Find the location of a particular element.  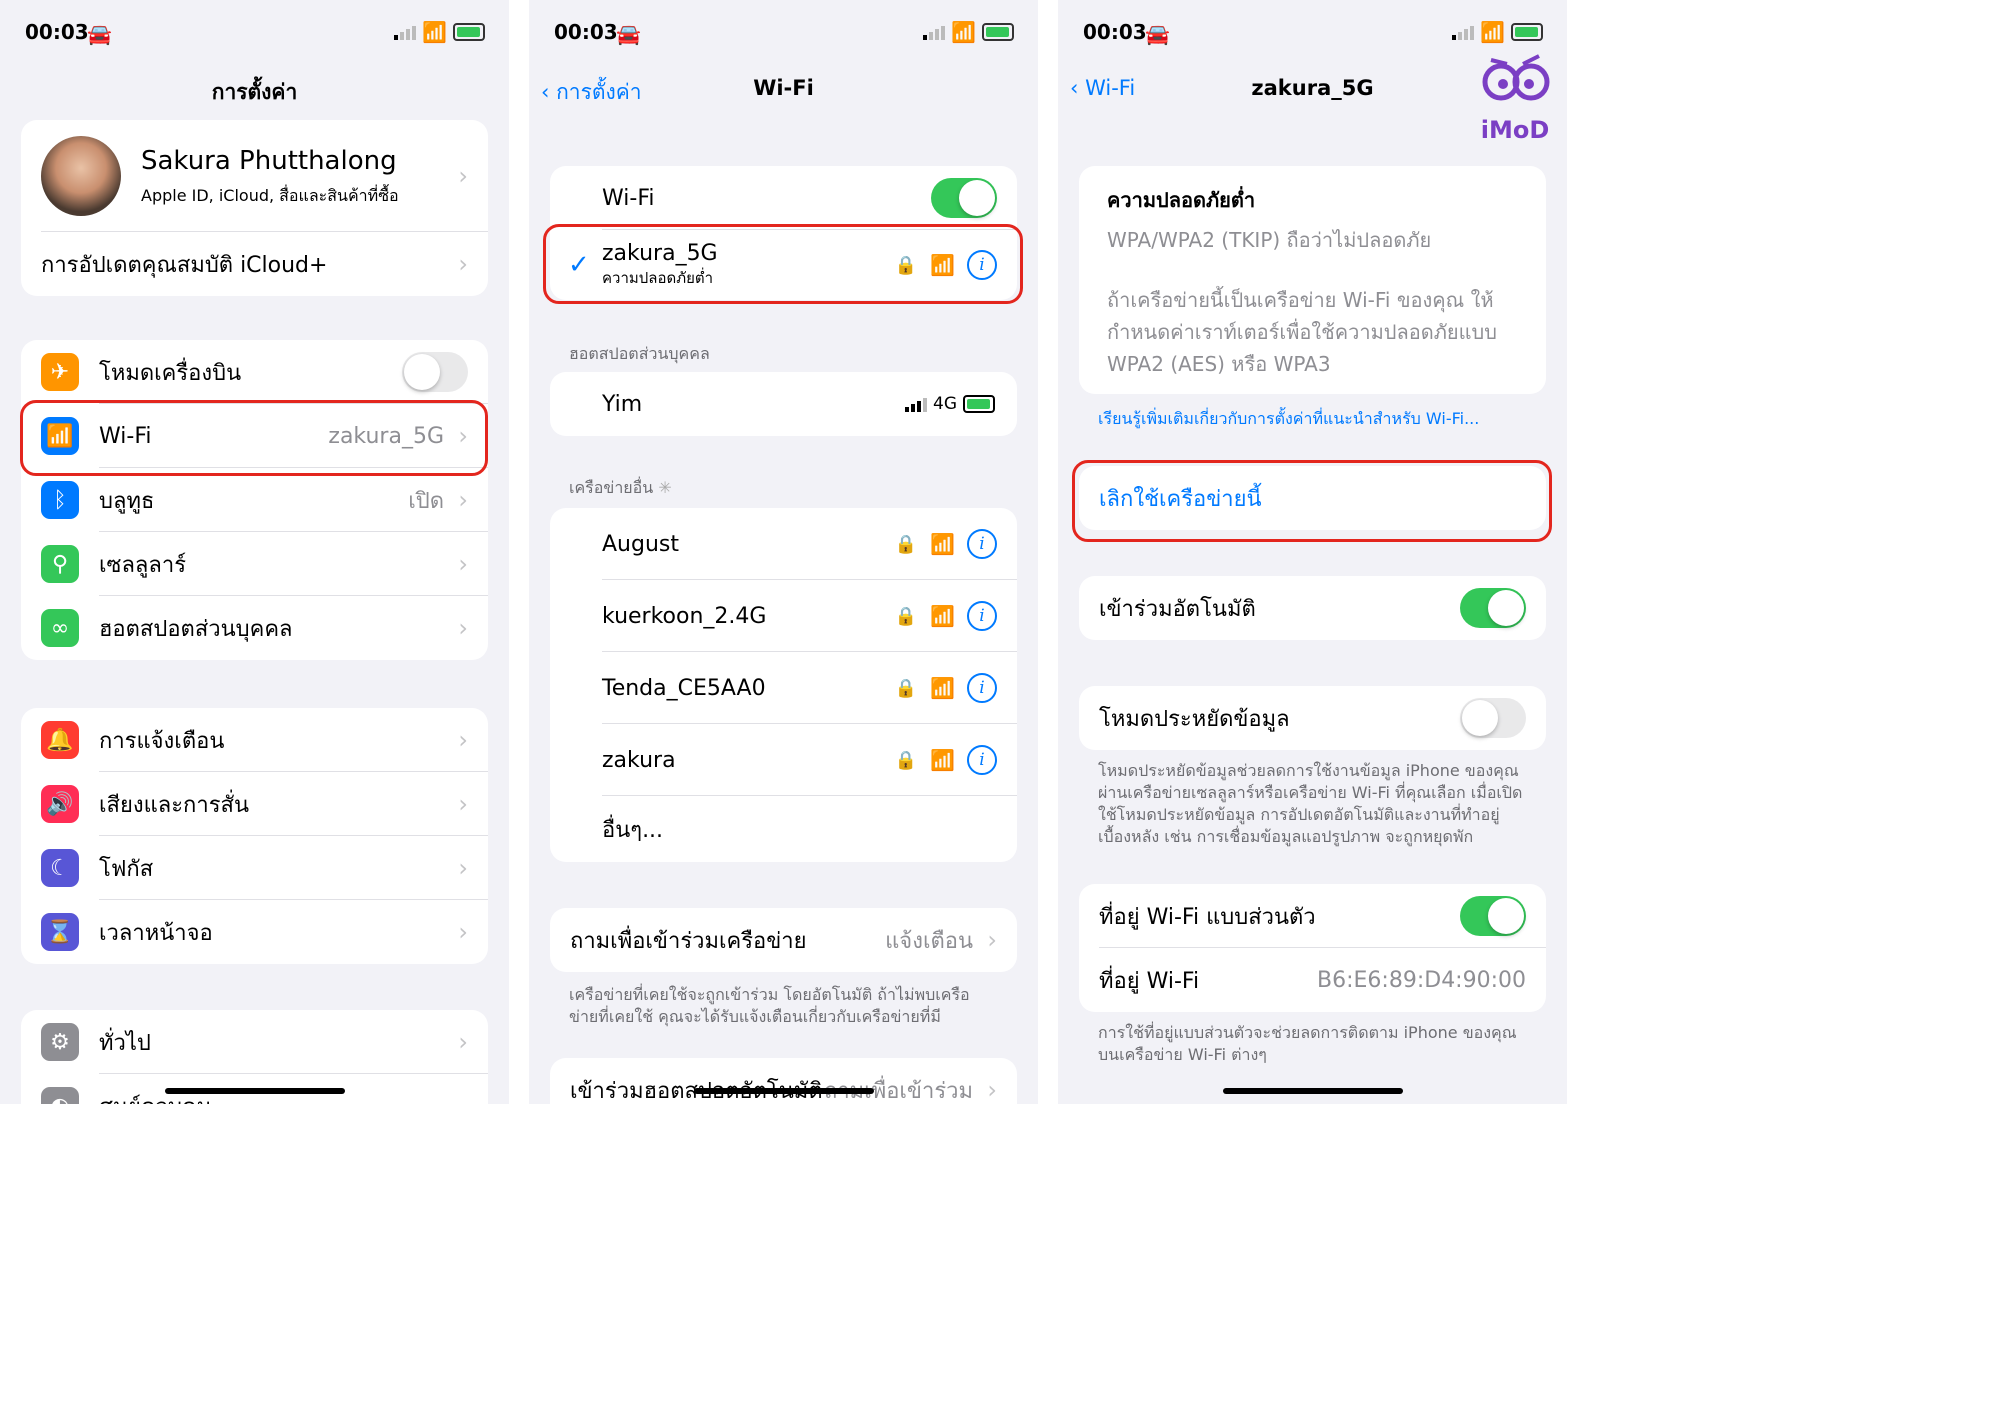

sounds-row: 🔊 เสียงและการสั่น › is located at coordinates (254, 804).